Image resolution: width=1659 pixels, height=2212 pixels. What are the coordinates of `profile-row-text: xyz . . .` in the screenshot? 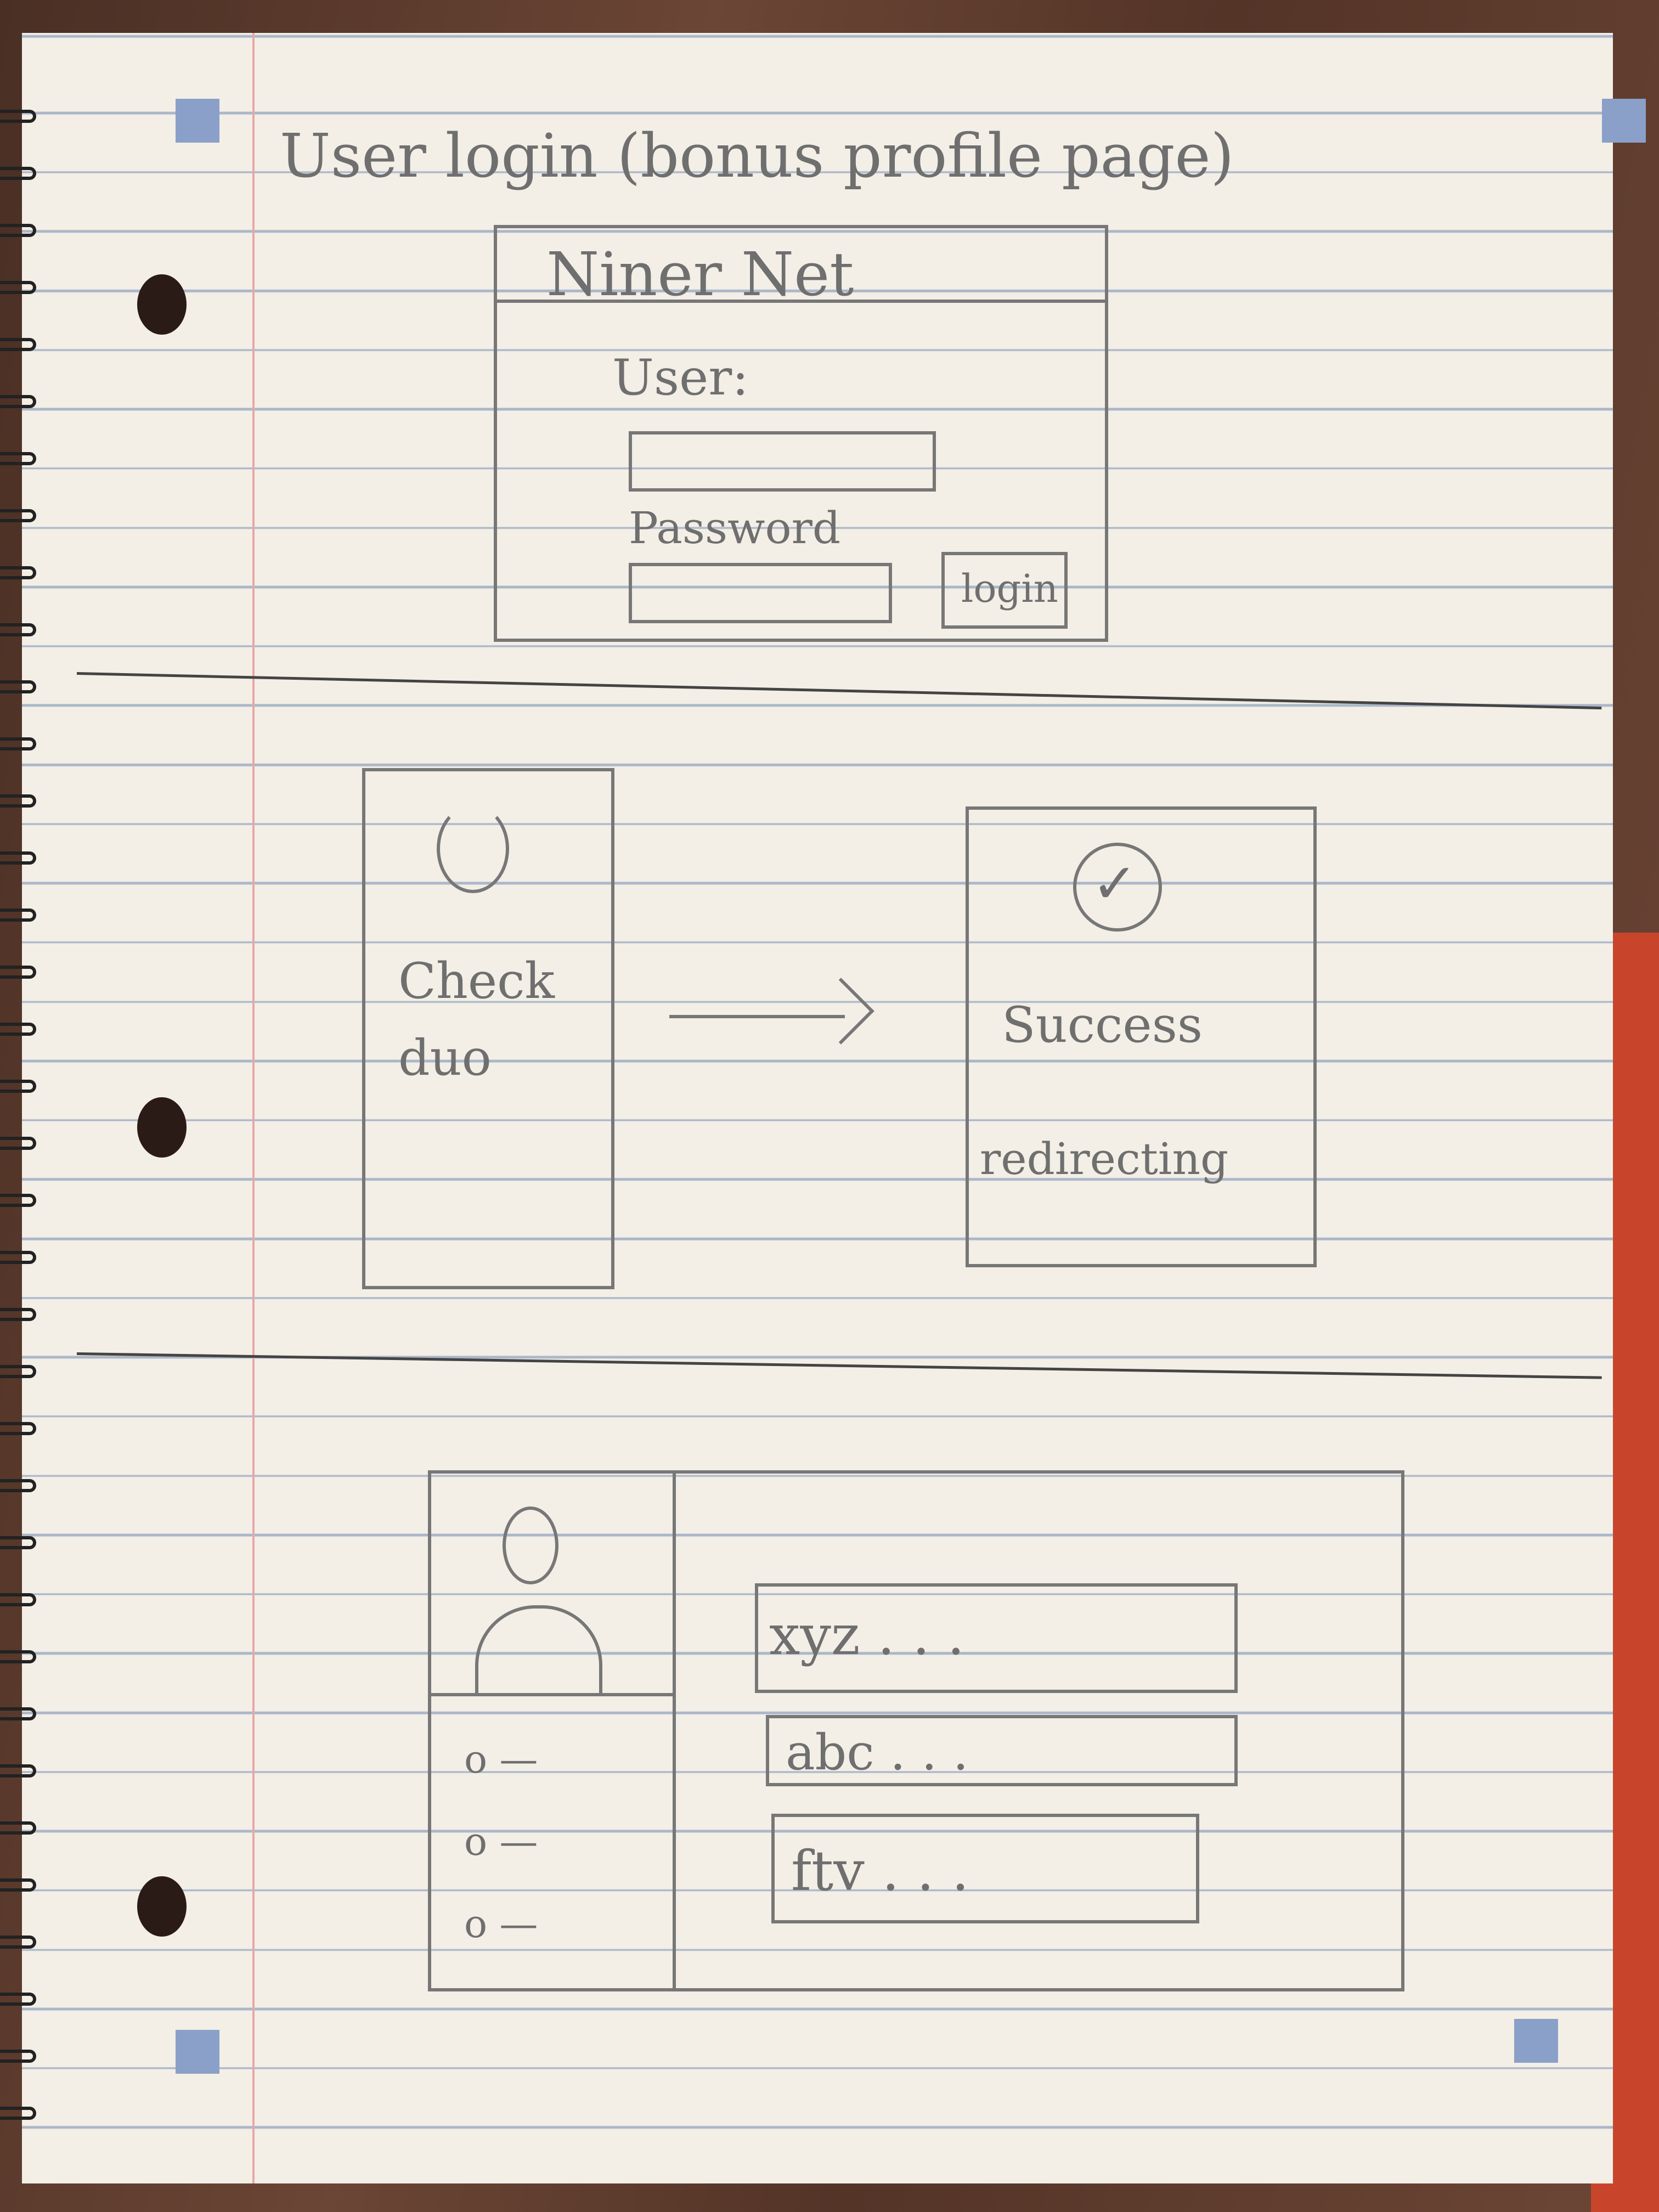 It's located at (867, 1635).